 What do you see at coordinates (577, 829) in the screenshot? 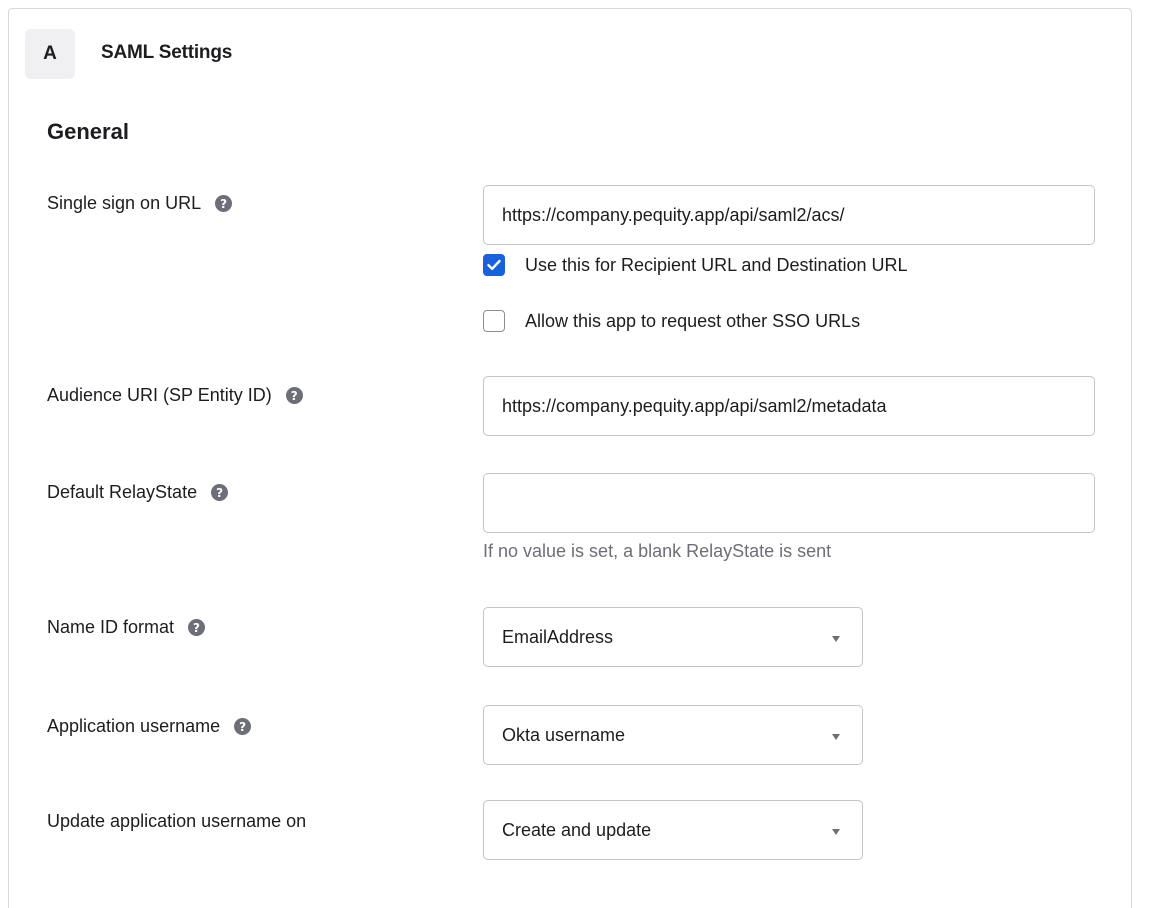
I see `update-username-value: Create and update` at bounding box center [577, 829].